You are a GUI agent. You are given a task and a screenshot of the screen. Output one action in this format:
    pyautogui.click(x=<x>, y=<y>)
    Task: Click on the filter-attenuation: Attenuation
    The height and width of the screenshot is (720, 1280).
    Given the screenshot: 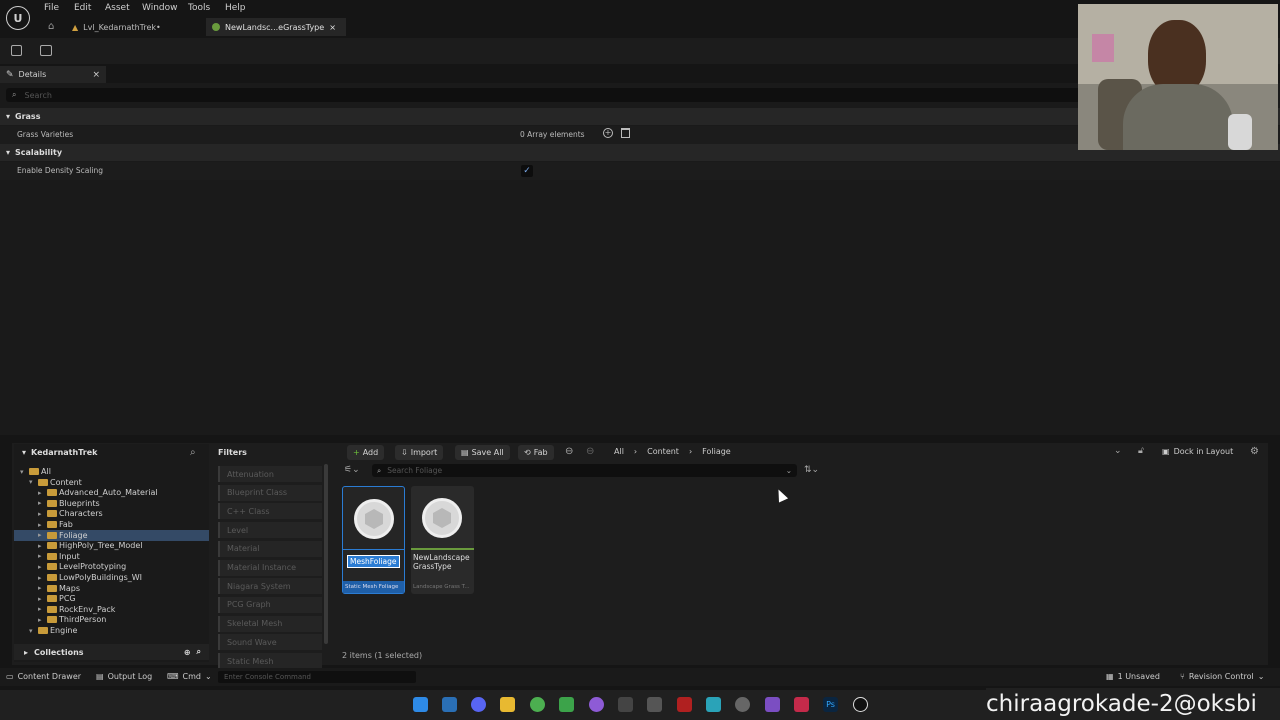 What is the action you would take?
    pyautogui.click(x=270, y=474)
    